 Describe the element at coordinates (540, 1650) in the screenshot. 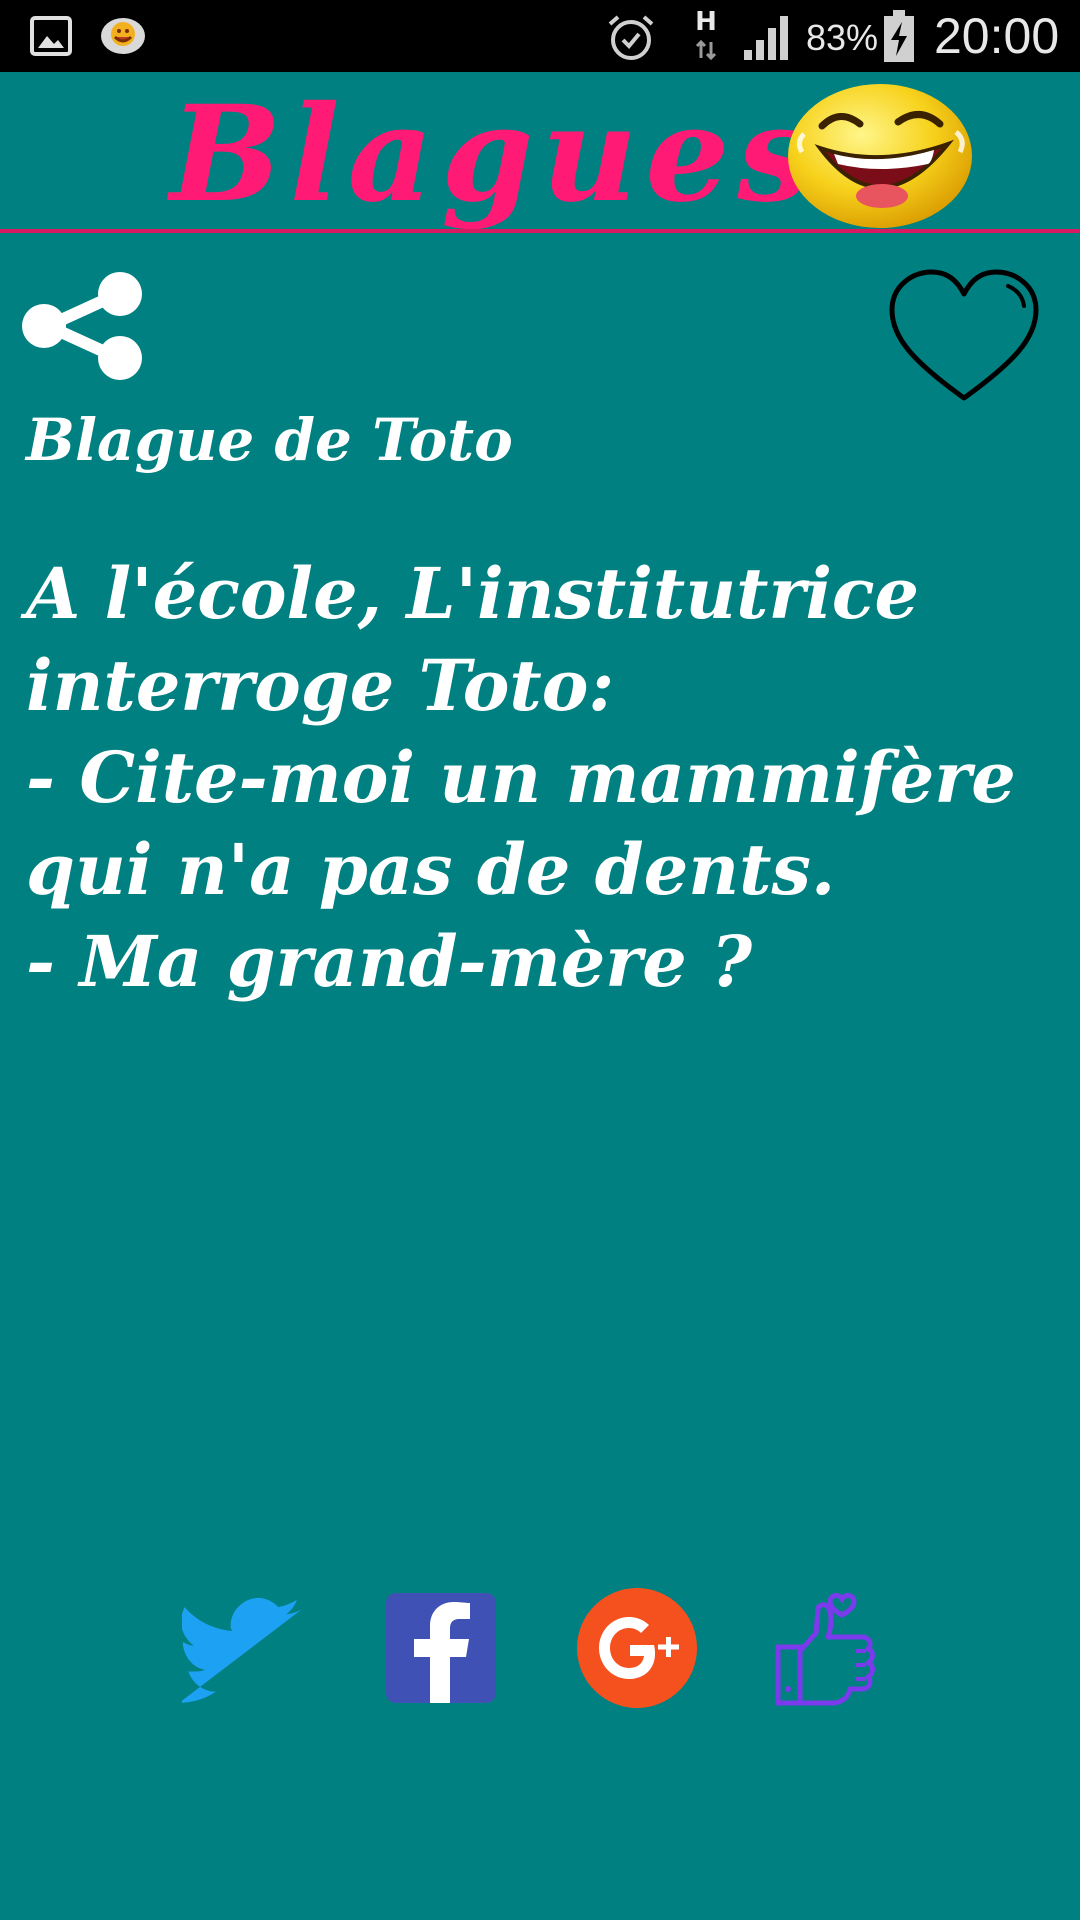

I see `social-share-bar` at that location.